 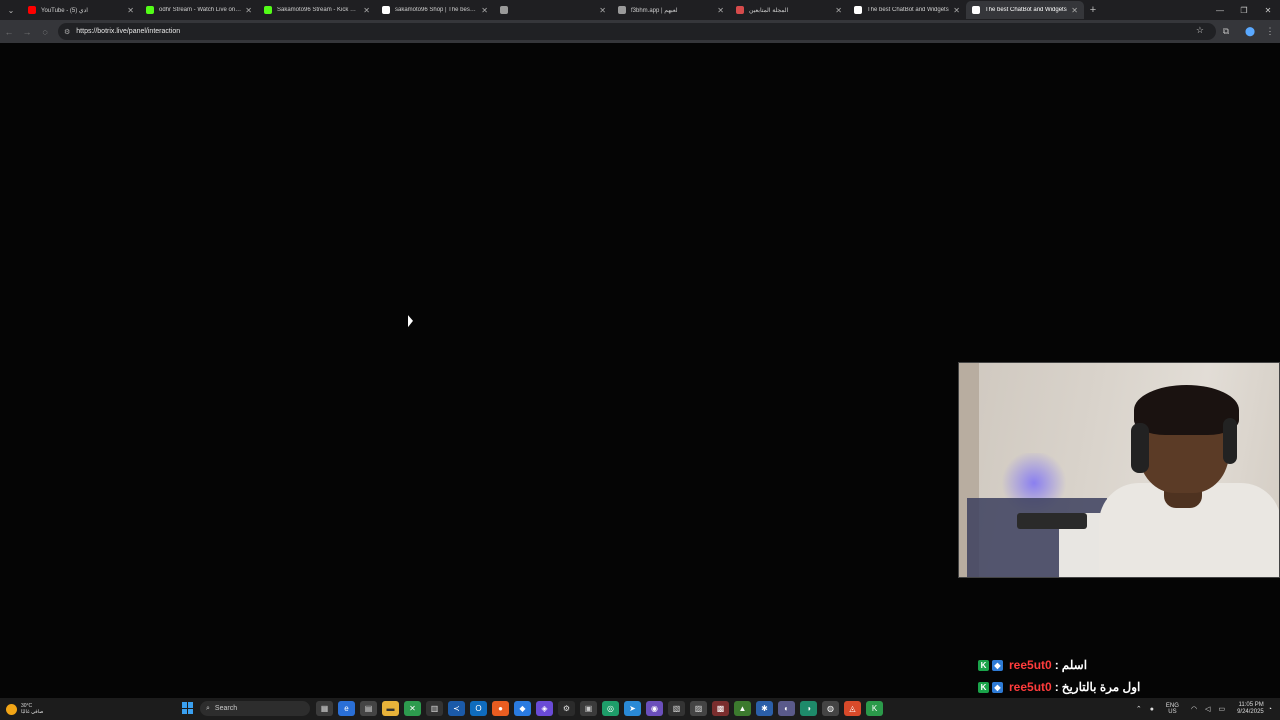 I want to click on app-icon-7: ▨, so click(x=698, y=708).